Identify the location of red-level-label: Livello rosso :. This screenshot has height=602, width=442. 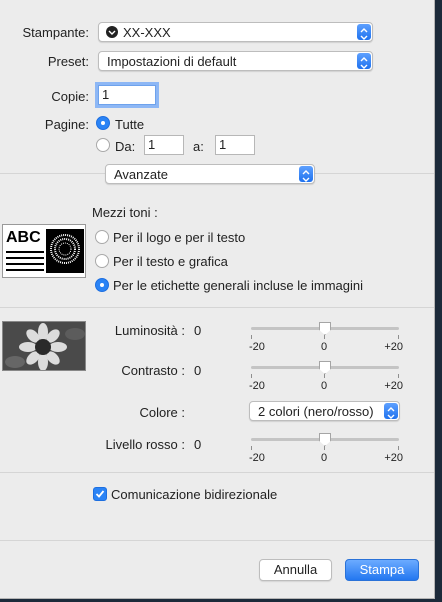
(145, 444).